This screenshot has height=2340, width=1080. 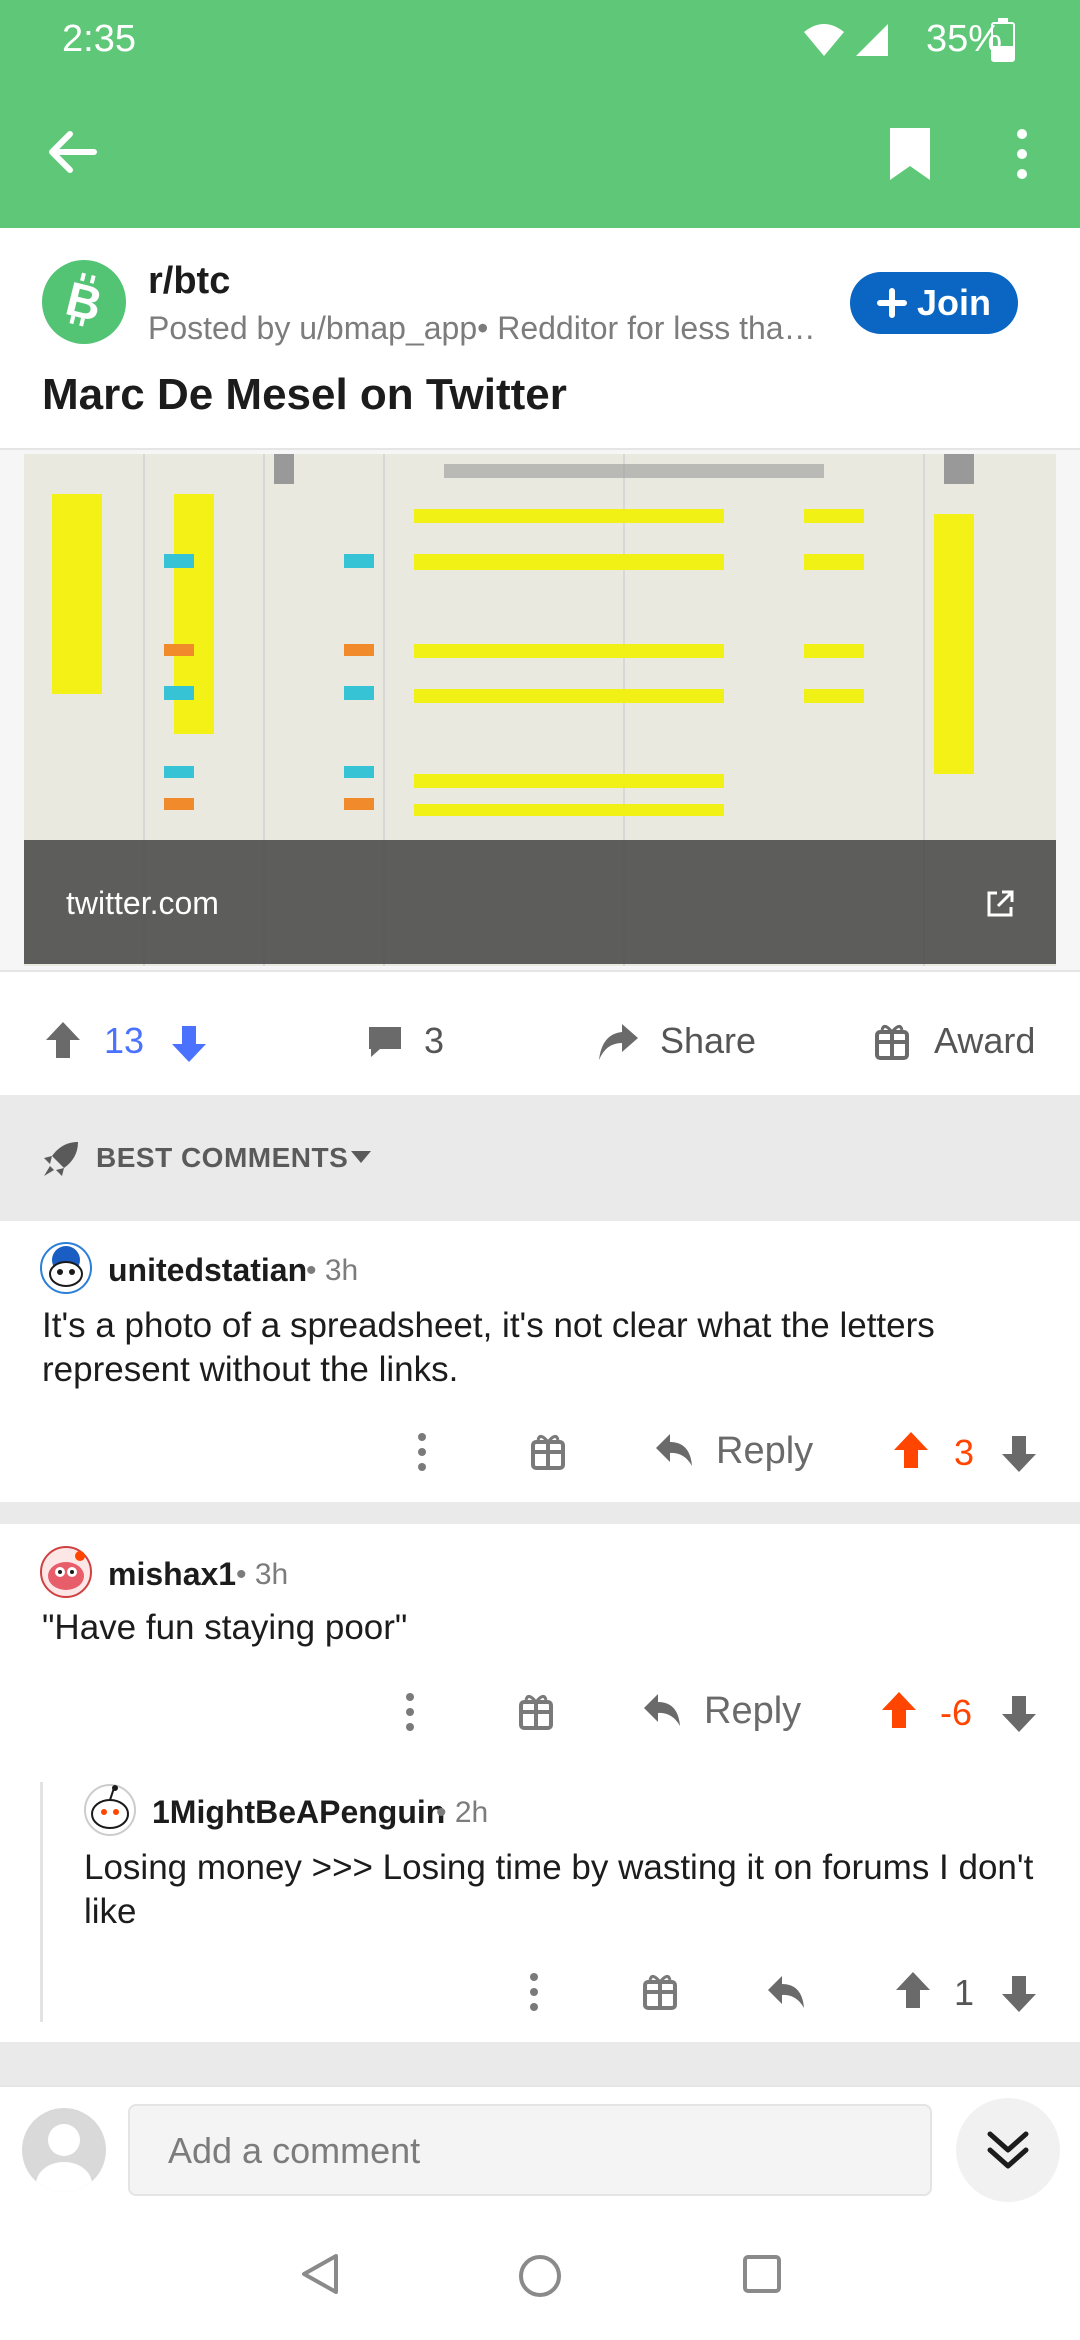 I want to click on join-button: Join, so click(x=934, y=303).